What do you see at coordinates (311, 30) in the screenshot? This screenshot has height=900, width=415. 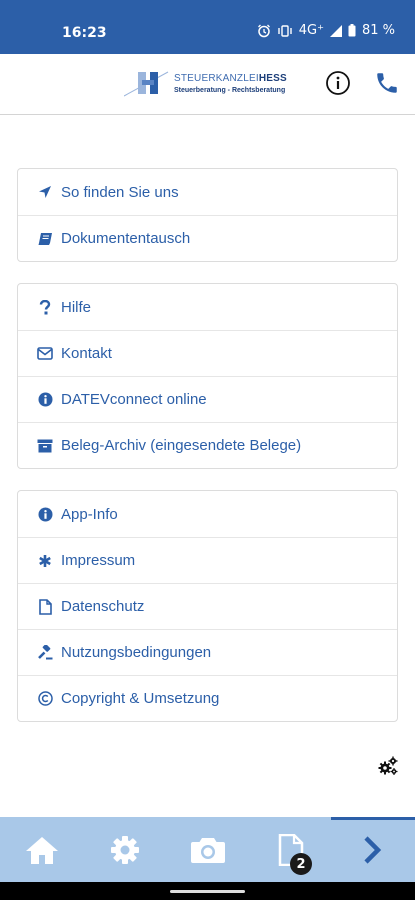 I see `network-type: 4G⁺` at bounding box center [311, 30].